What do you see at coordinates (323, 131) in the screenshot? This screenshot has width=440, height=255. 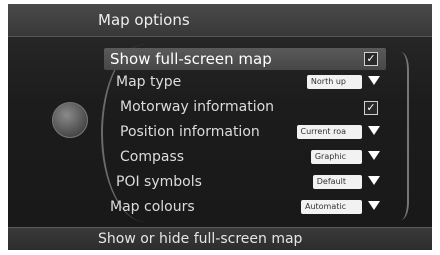 I see `dropdown-value: Current roa` at bounding box center [323, 131].